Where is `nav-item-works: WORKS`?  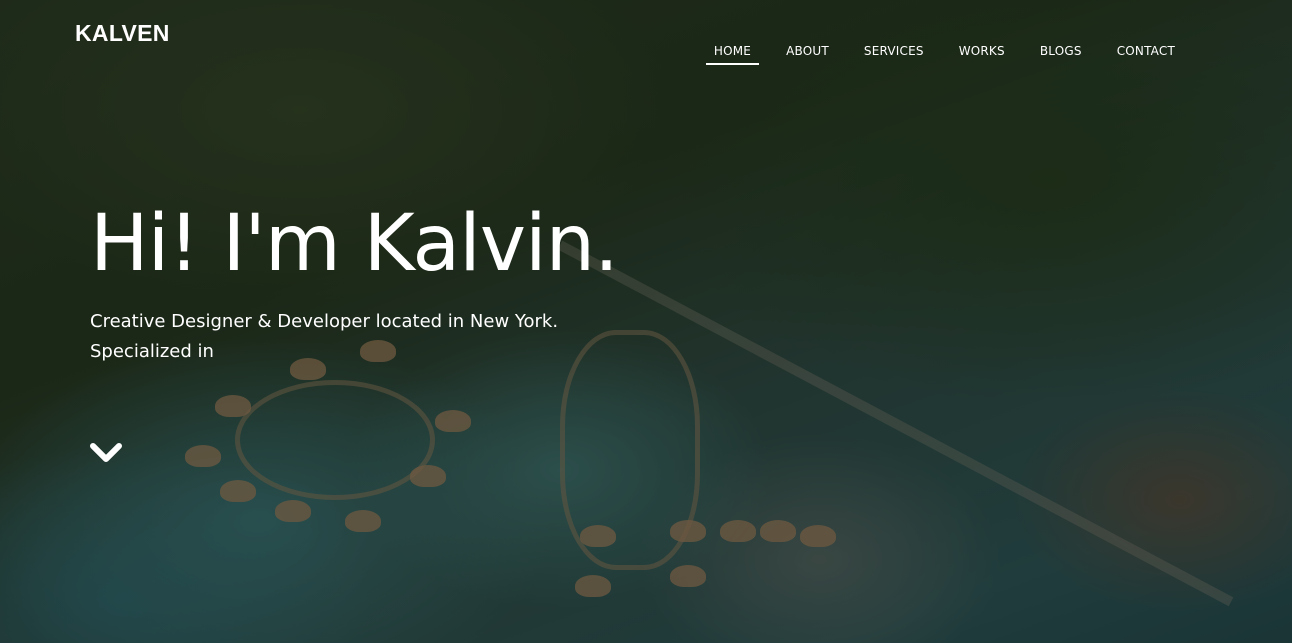
nav-item-works: WORKS is located at coordinates (982, 53).